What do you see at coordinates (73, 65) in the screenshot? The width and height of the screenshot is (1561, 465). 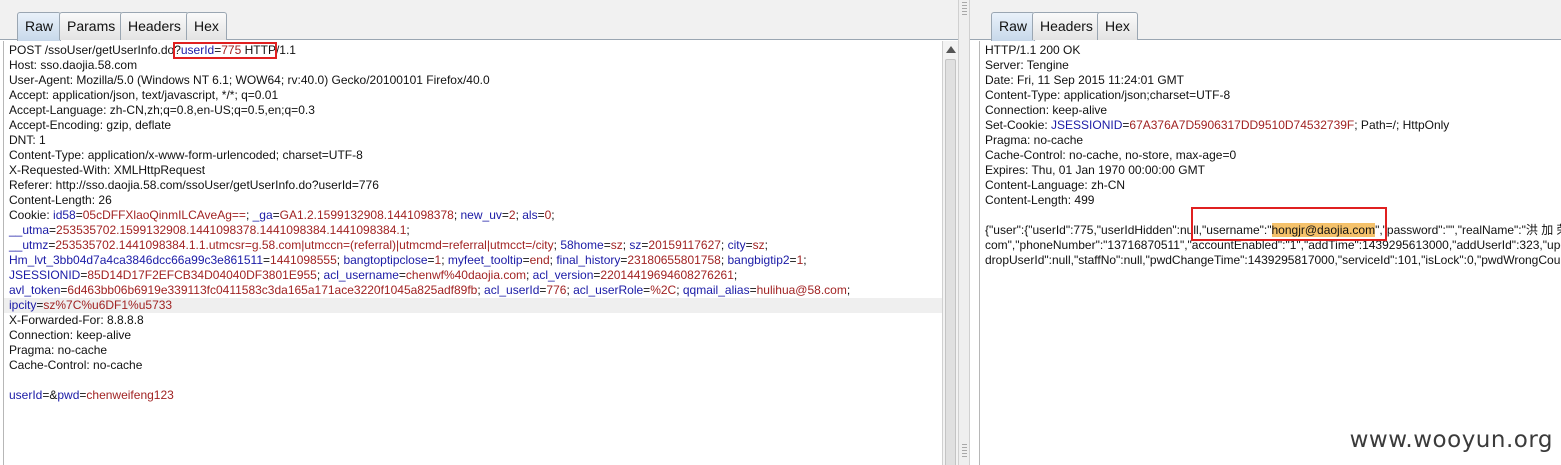 I see `header-host: Host: sso.daojia.58.com` at bounding box center [73, 65].